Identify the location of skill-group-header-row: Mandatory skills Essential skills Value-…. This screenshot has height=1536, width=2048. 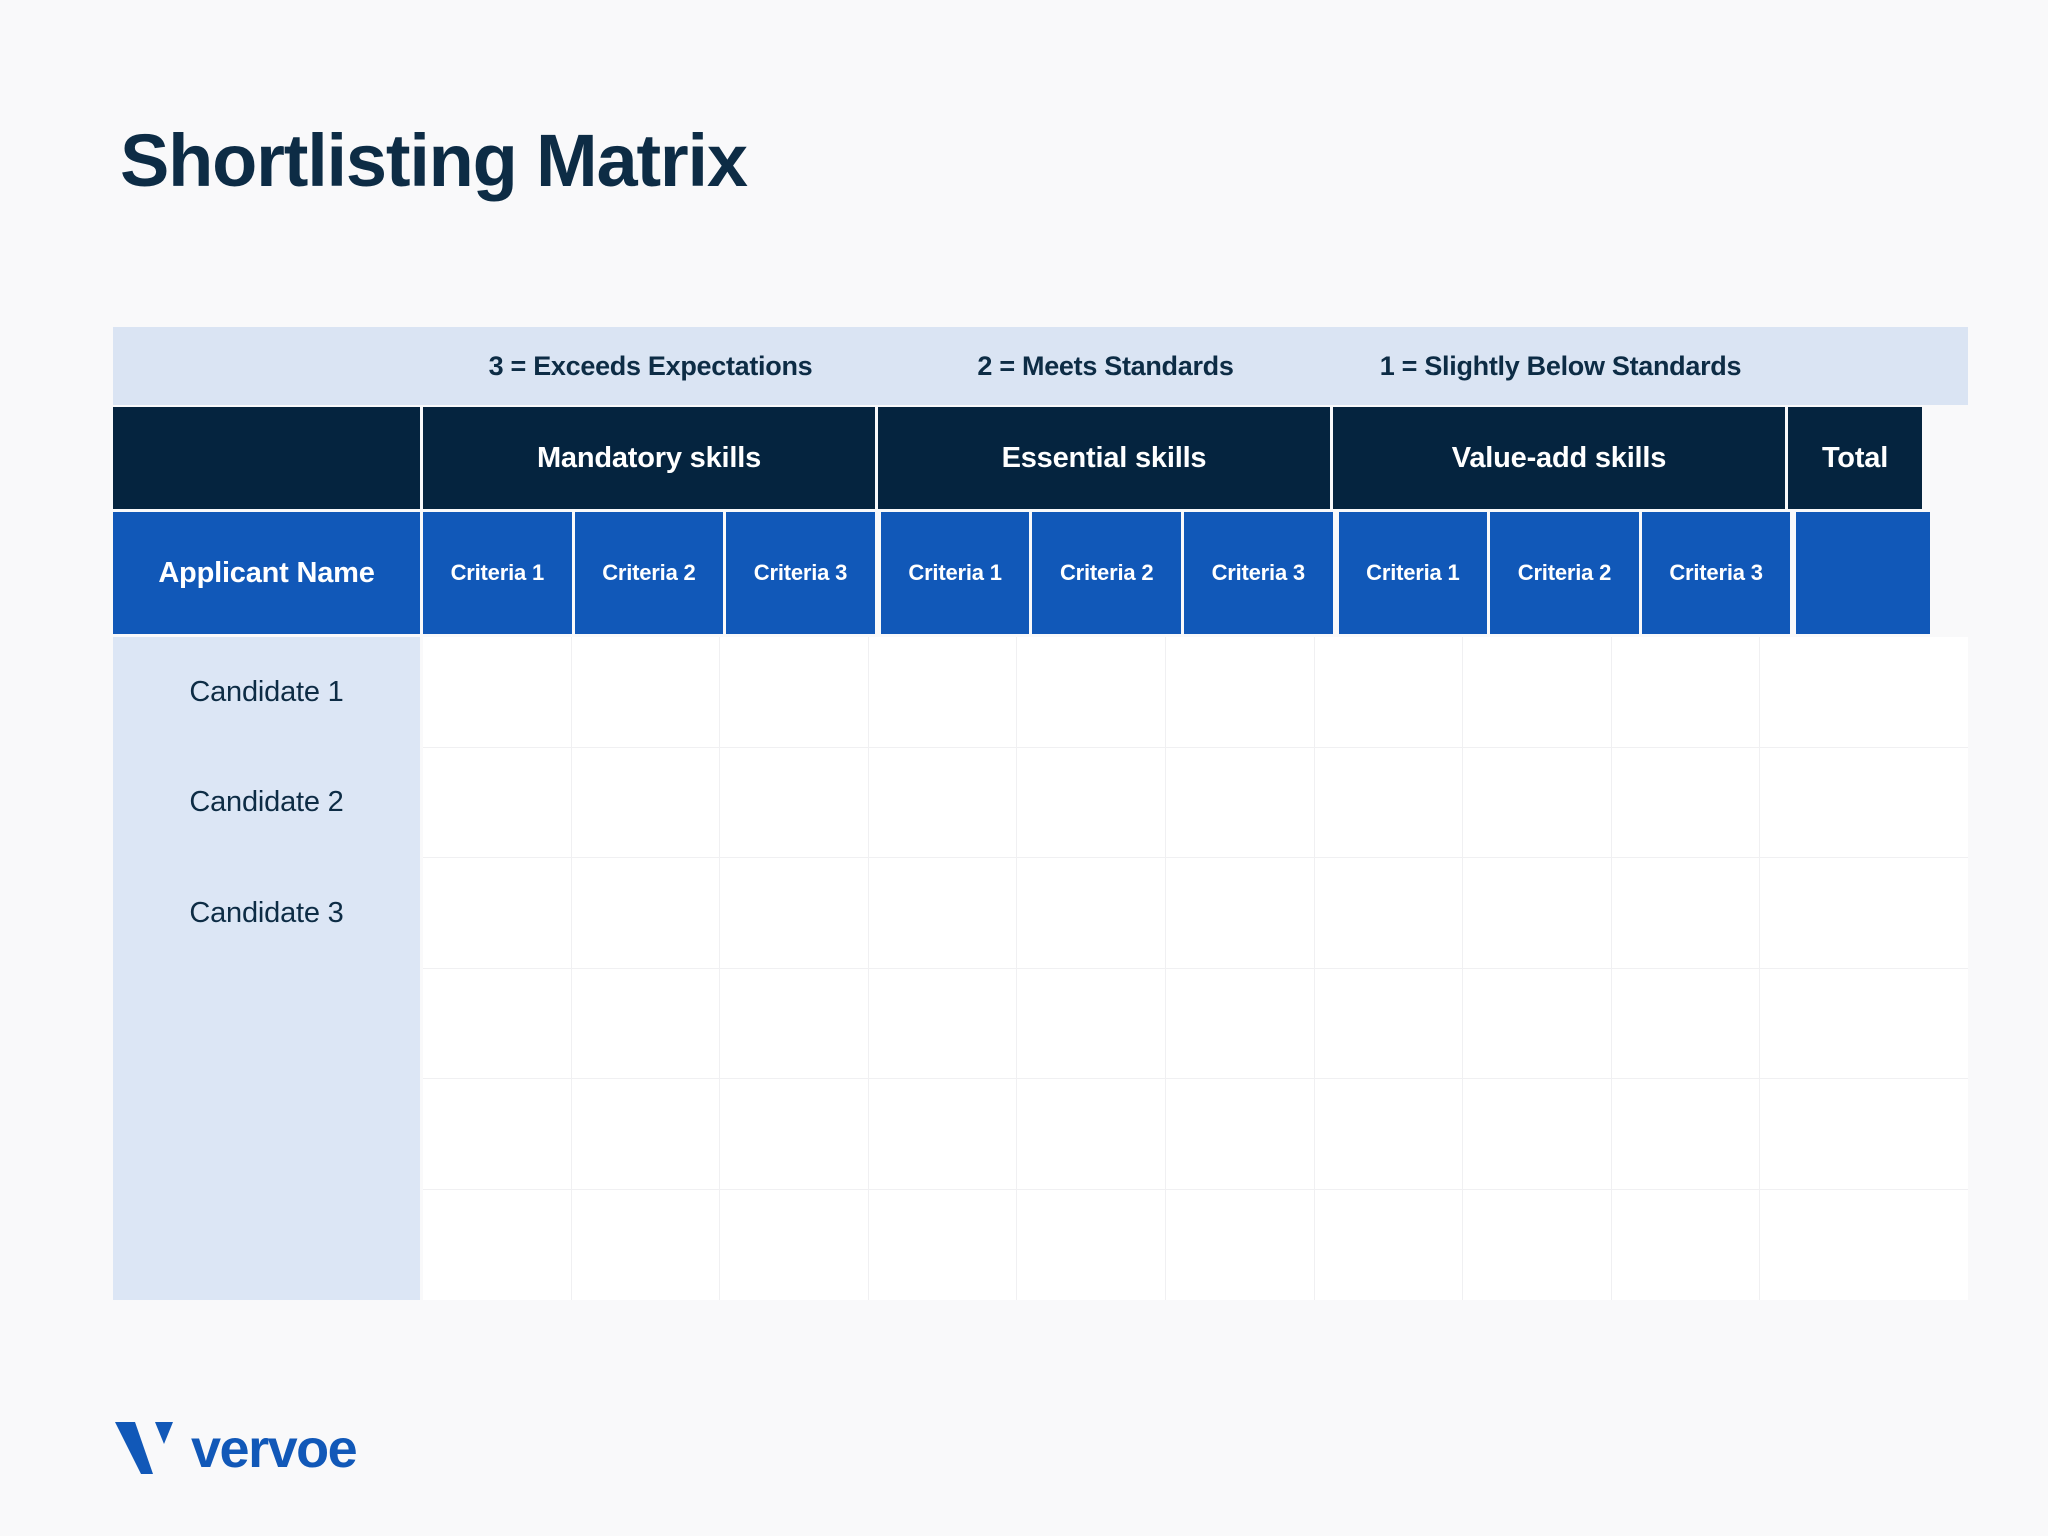
(1040, 458).